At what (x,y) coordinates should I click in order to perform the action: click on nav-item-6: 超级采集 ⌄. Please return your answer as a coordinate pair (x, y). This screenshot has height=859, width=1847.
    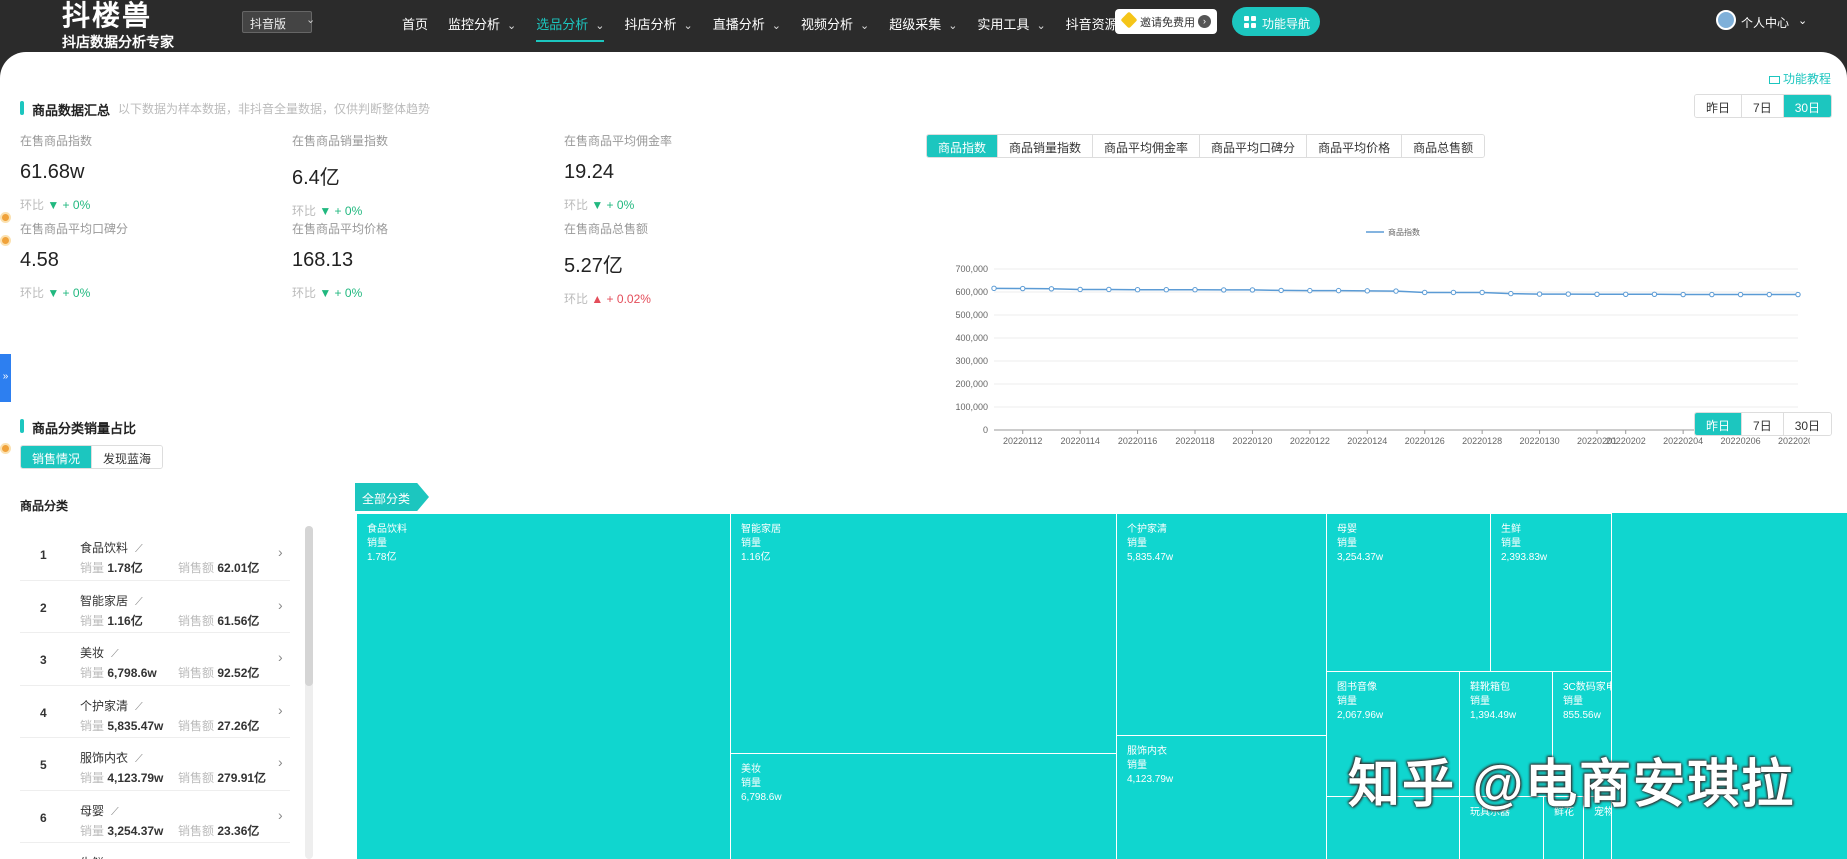
    Looking at the image, I should click on (923, 21).